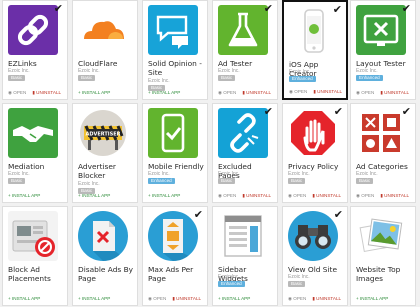 The image size is (420, 307). Describe the element at coordinates (381, 30) in the screenshot. I see `layout-x-icon` at that location.